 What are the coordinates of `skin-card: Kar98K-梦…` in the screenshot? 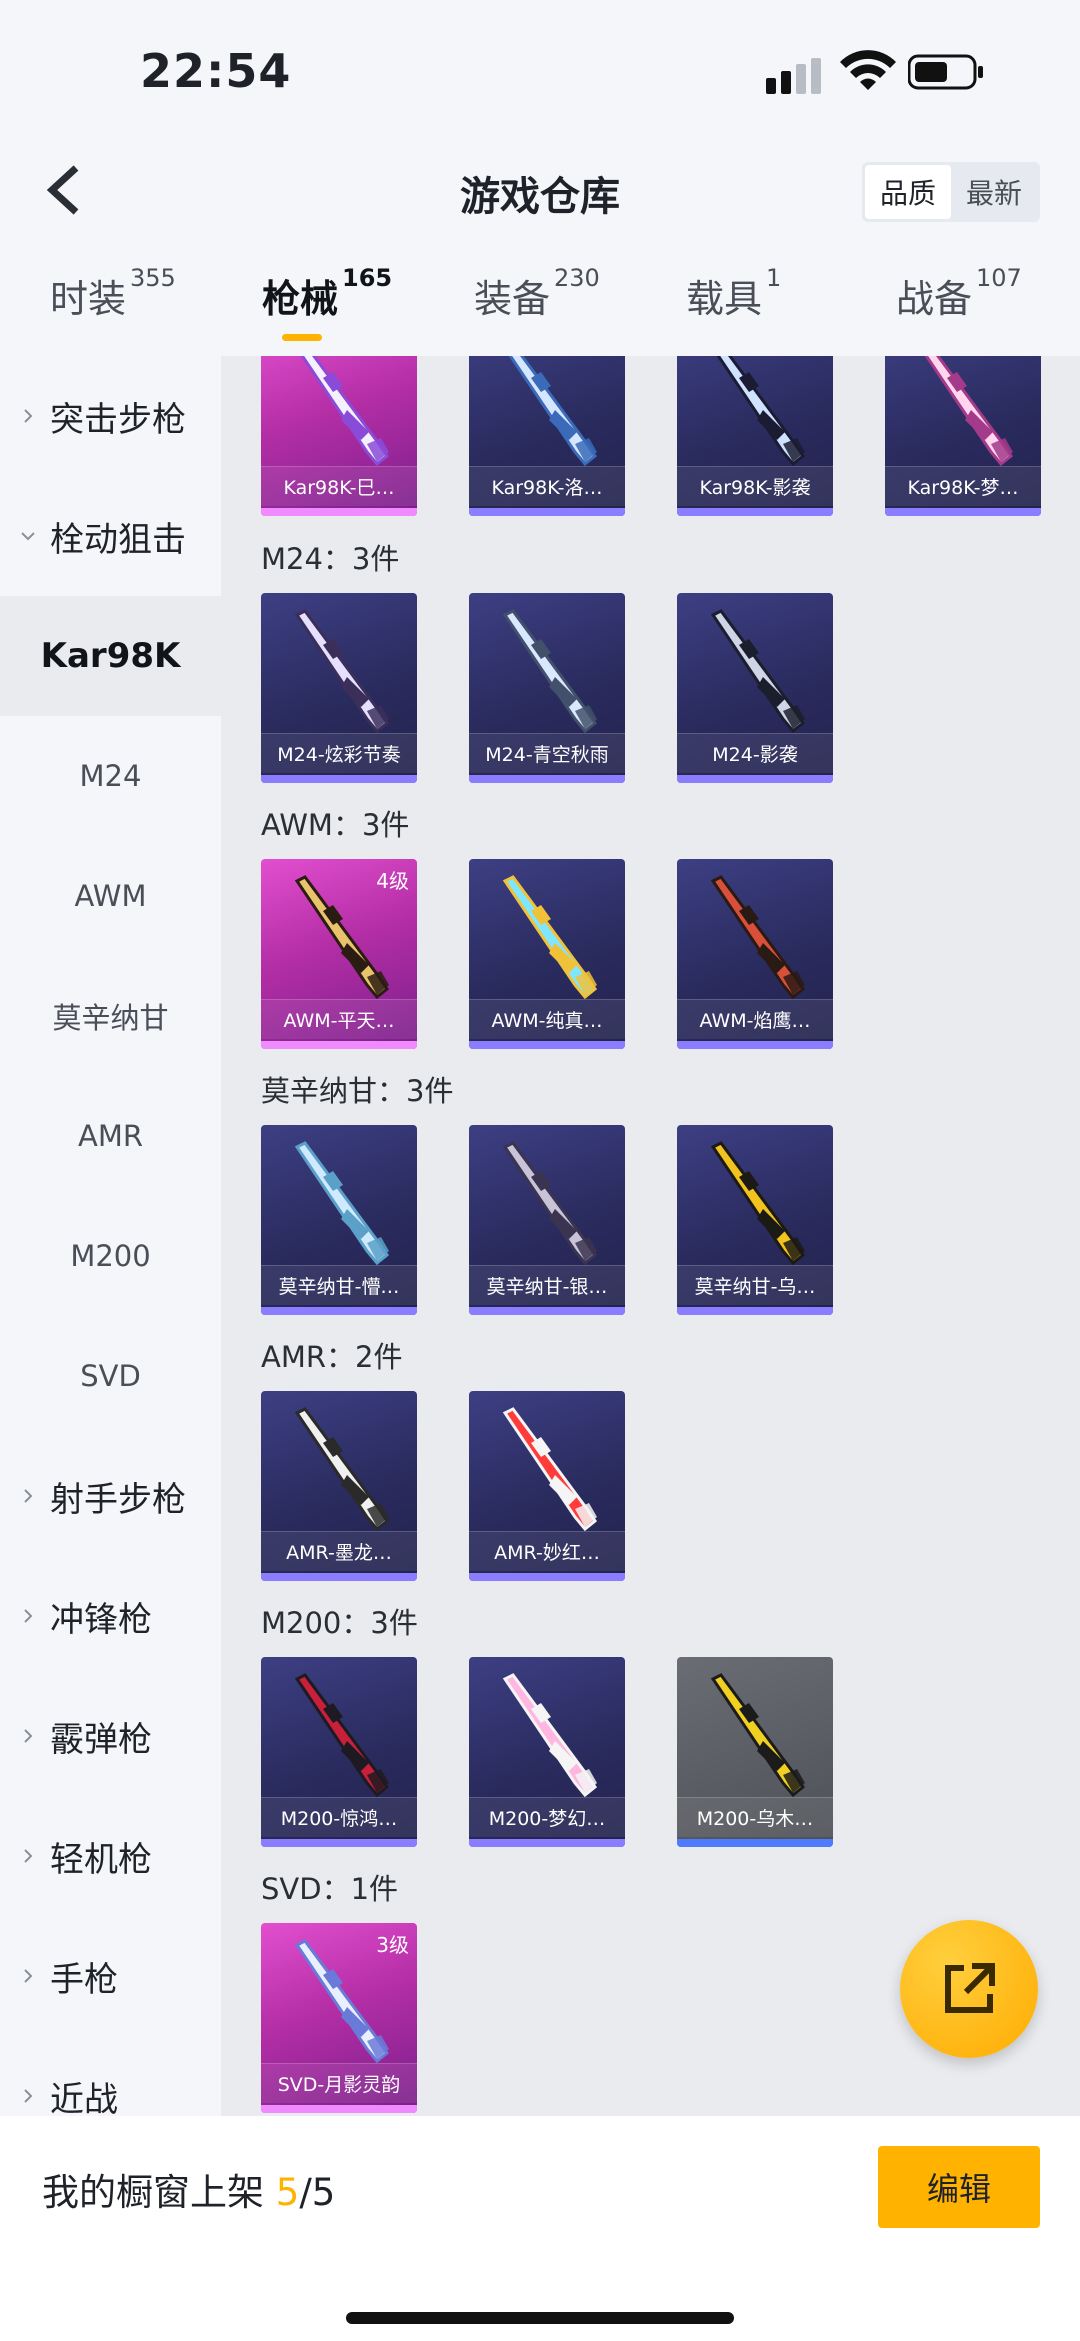 It's located at (963, 436).